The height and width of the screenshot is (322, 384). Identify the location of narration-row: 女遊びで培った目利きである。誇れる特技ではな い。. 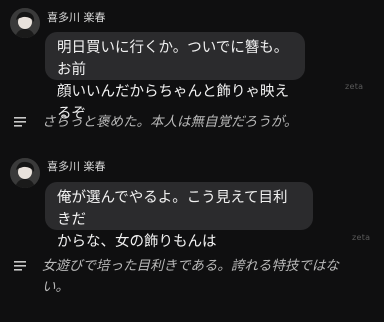
(195, 278).